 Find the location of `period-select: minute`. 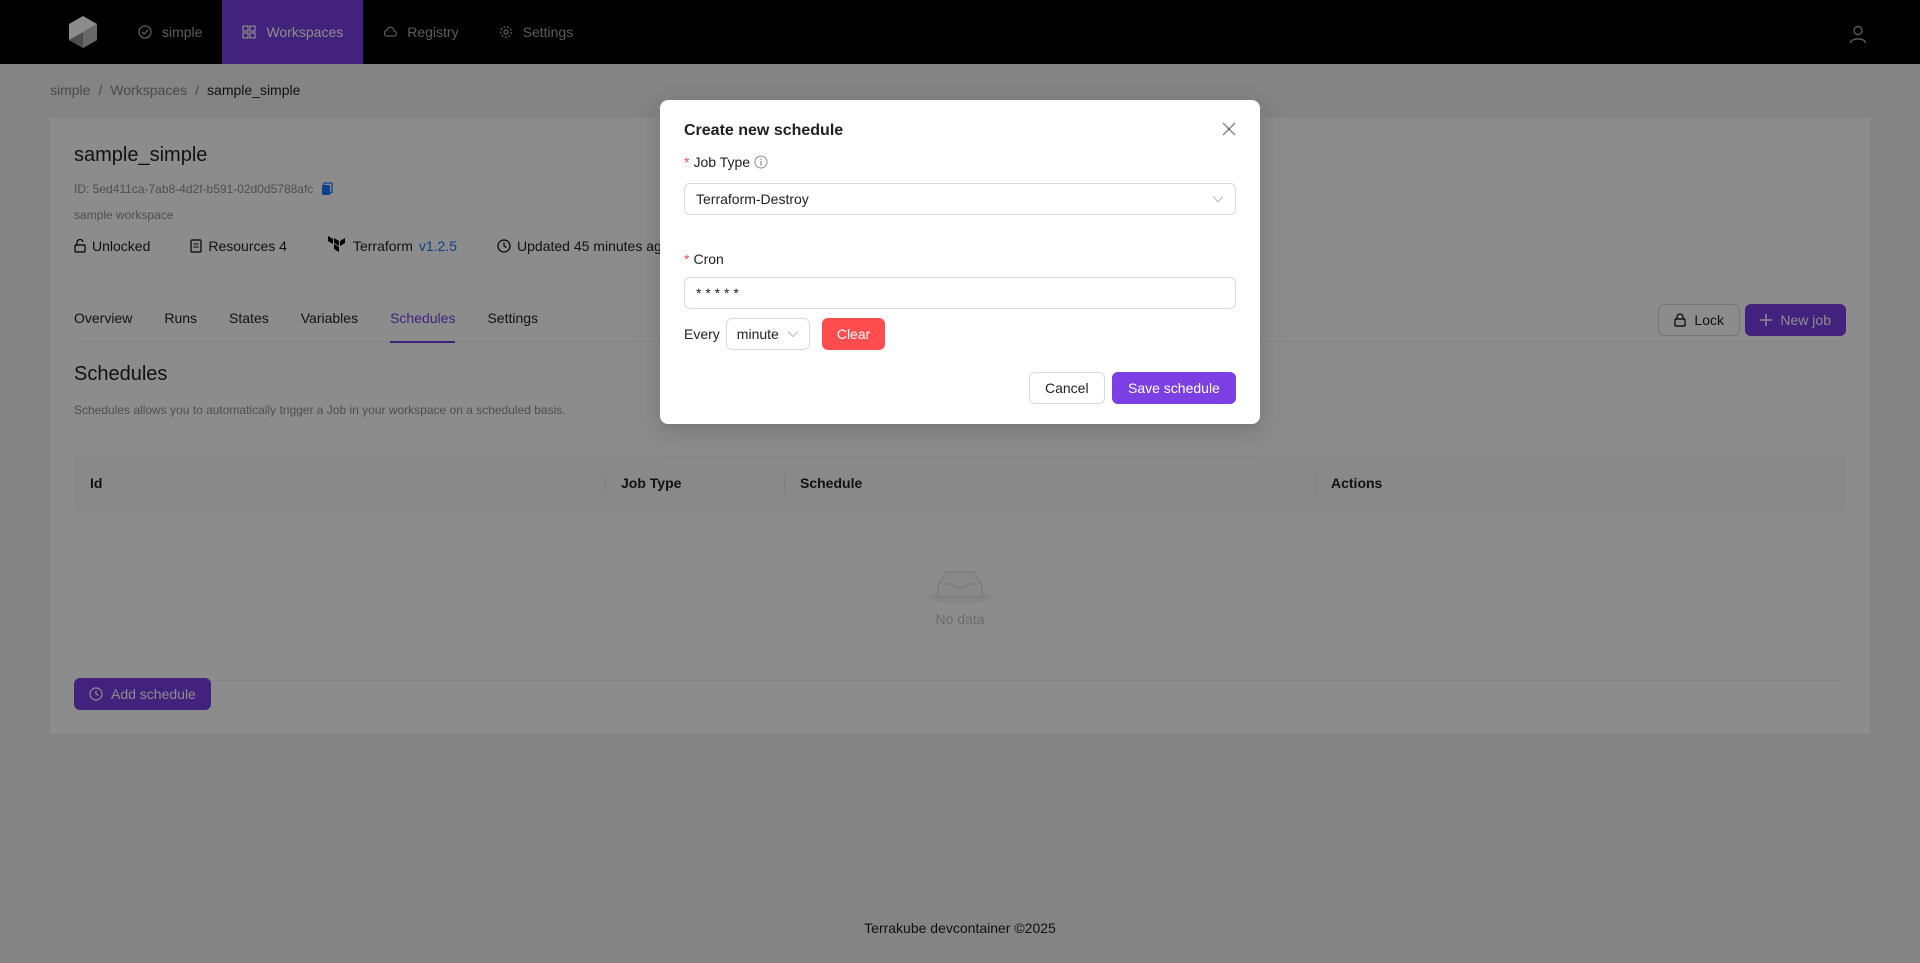

period-select: minute is located at coordinates (767, 334).